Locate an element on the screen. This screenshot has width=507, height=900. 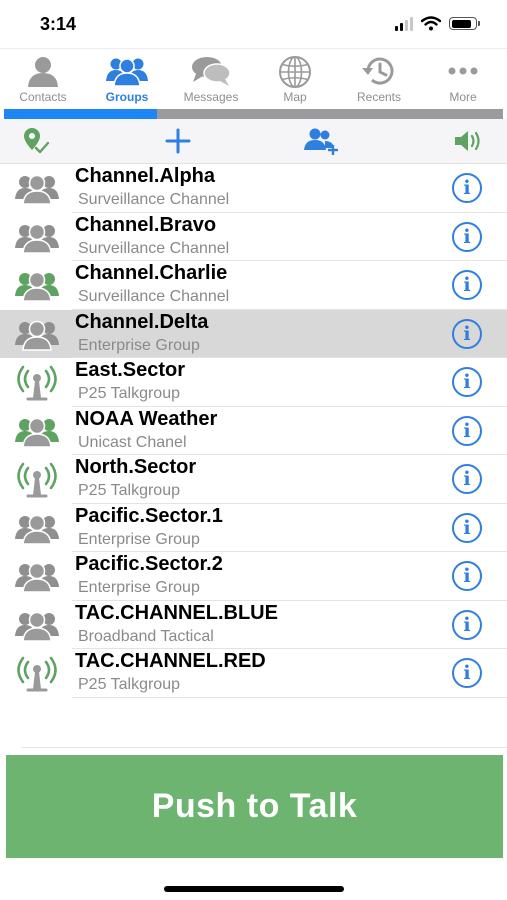
tab-label: Recents is located at coordinates (379, 97).